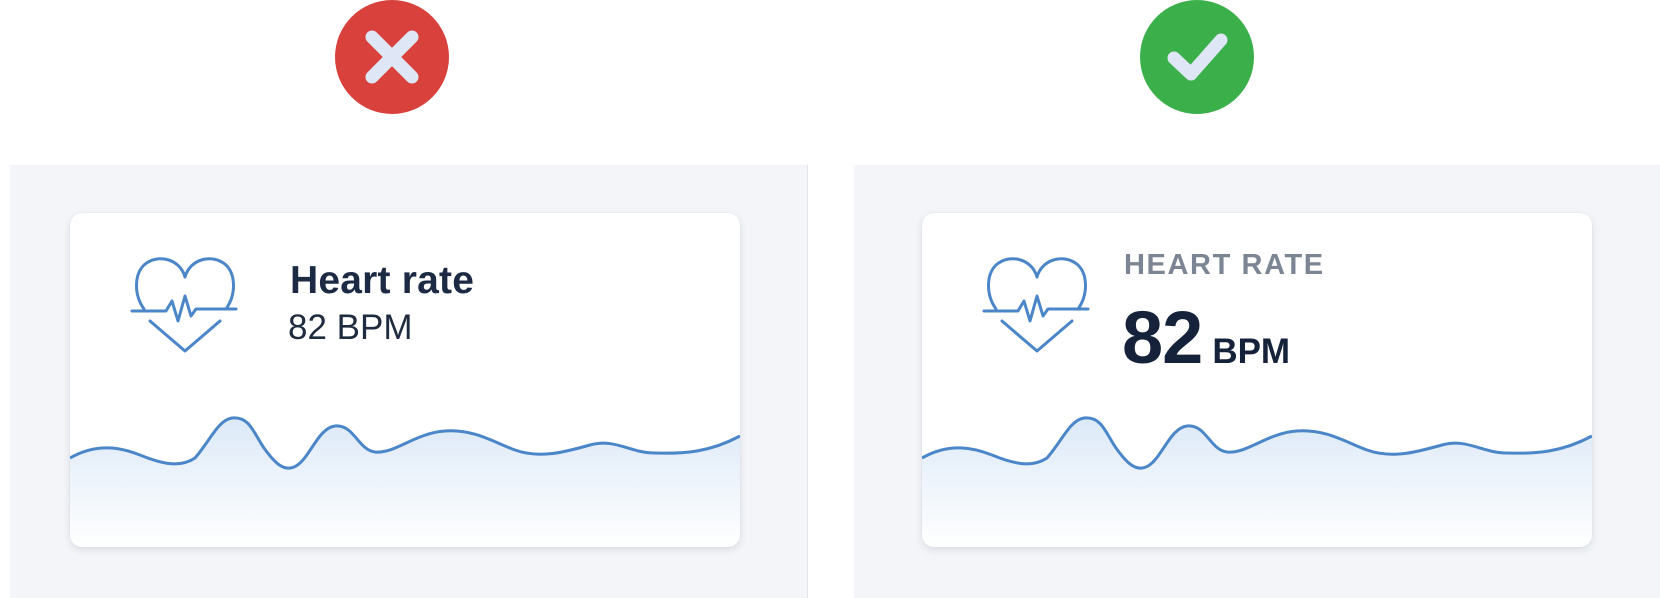  I want to click on card-title: Heart rate, so click(382, 280).